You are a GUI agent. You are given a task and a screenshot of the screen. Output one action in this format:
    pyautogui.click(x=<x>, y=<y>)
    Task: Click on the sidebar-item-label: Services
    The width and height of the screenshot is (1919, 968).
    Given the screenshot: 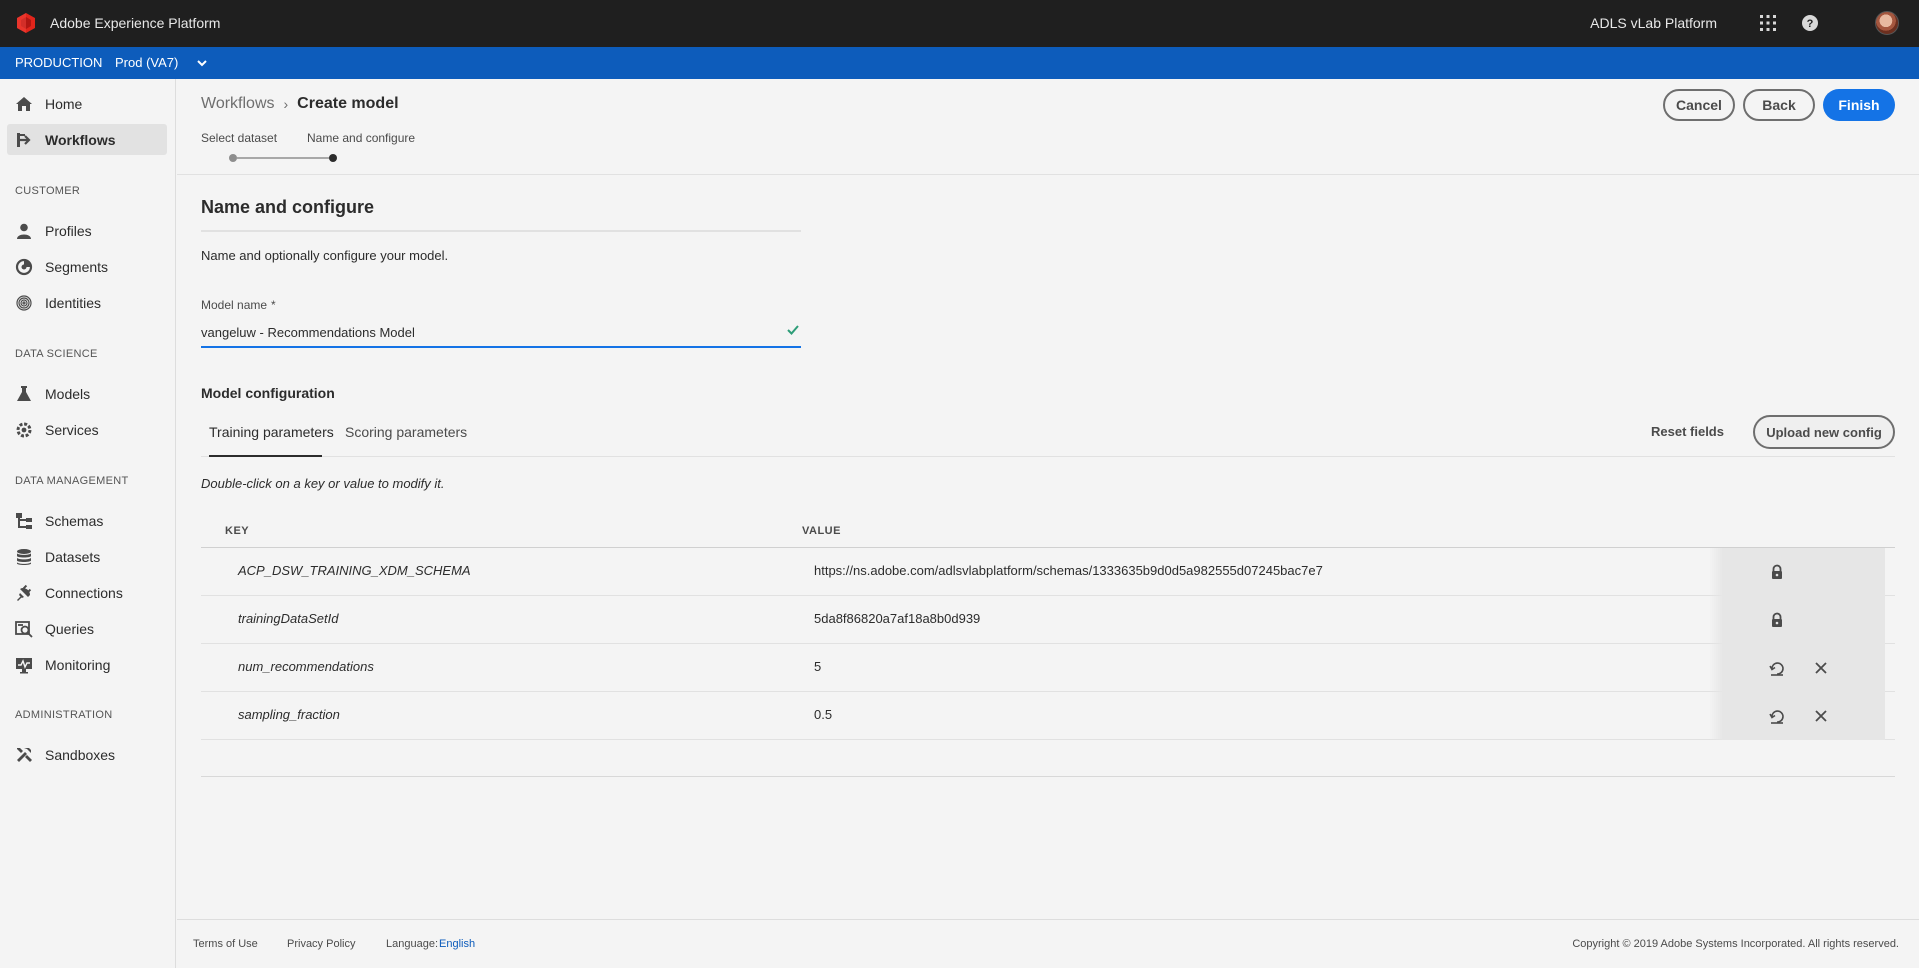 What is the action you would take?
    pyautogui.click(x=72, y=429)
    